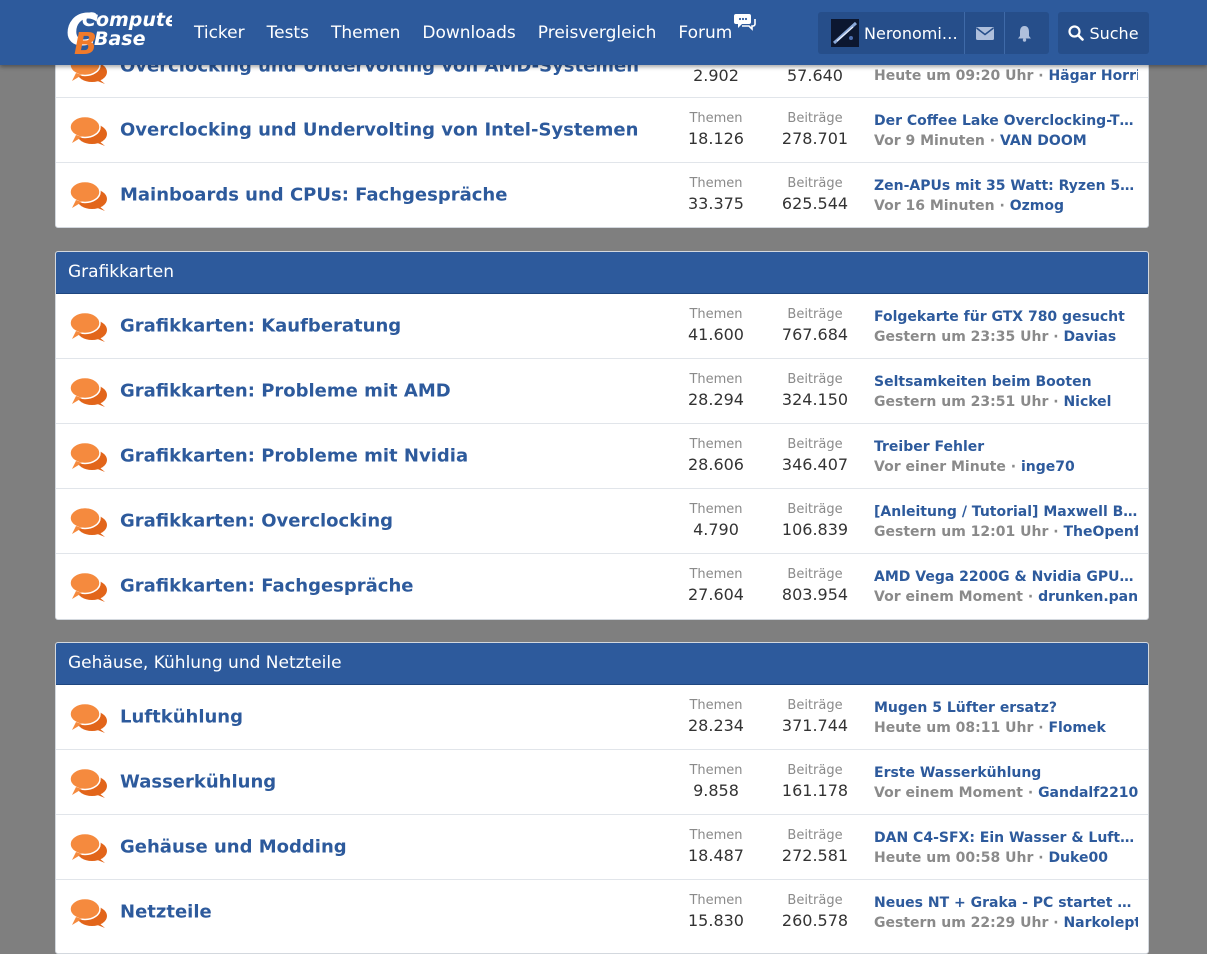 The width and height of the screenshot is (1207, 954). I want to click on last-post-title: Der Coffee Lake Overclocking-Thread, so click(1006, 121).